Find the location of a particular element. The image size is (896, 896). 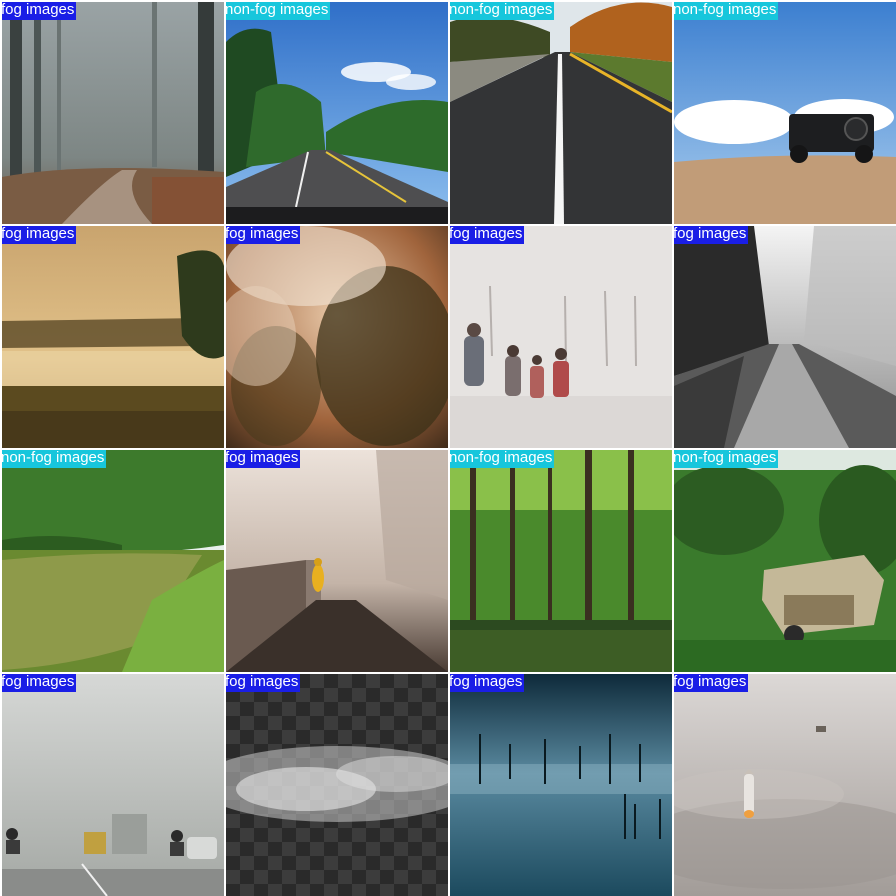

flooded-forest-photo is located at coordinates (561, 561).